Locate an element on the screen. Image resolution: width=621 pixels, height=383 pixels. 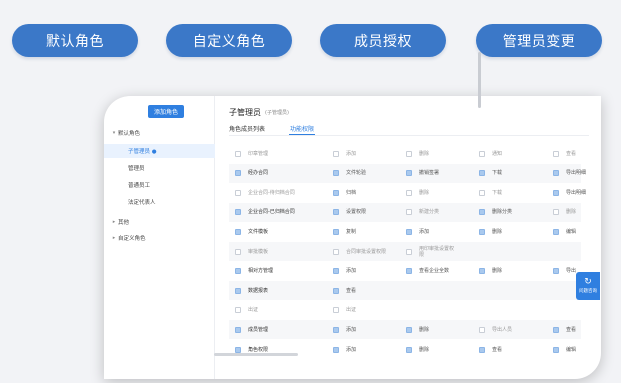
tab-function-permissions: 功能权限 is located at coordinates (302, 128).